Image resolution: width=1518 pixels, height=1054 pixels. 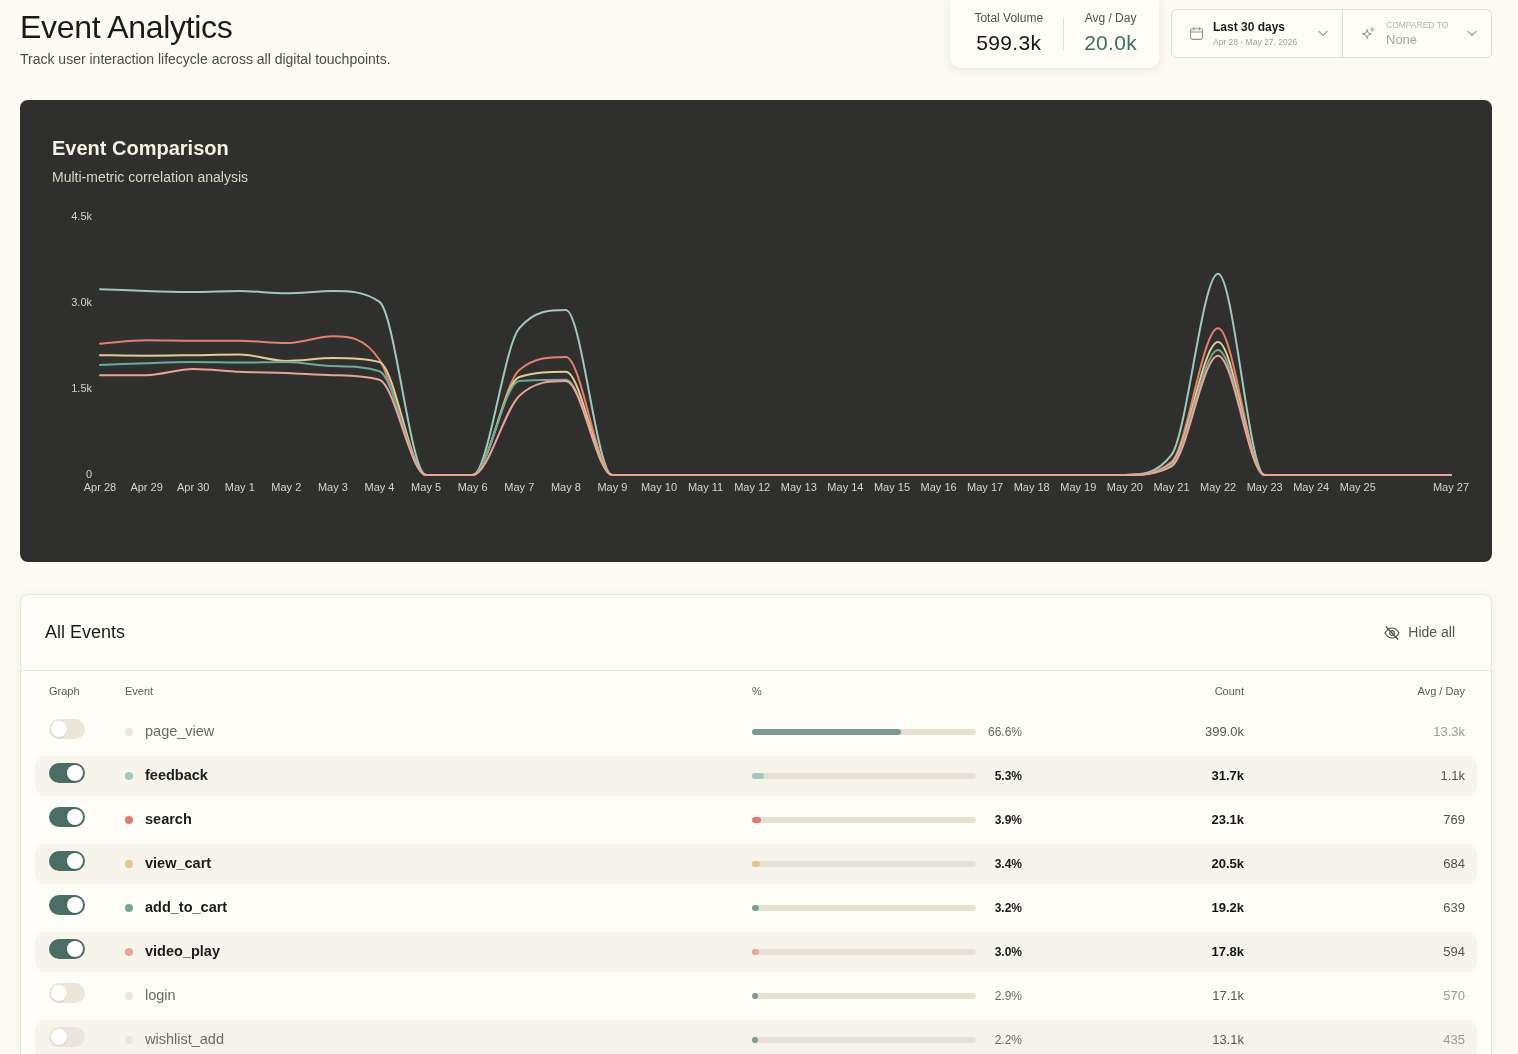 I want to click on page-title: Event Analytics, so click(x=127, y=27).